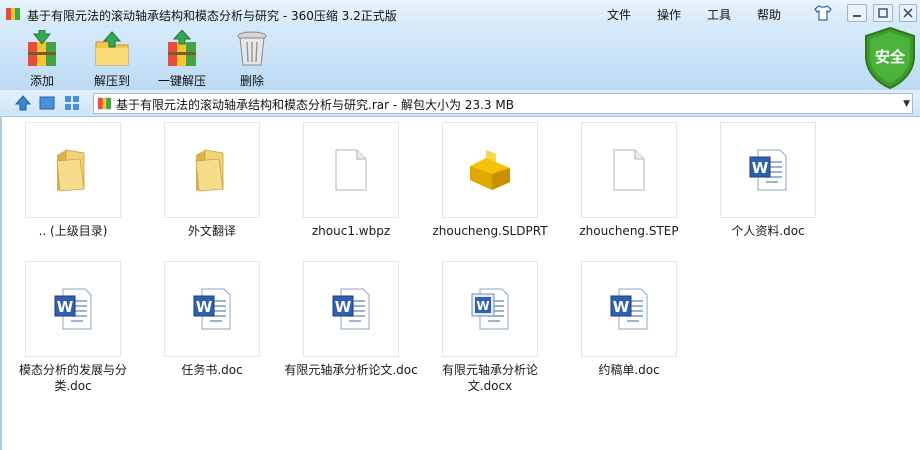 The height and width of the screenshot is (450, 920). What do you see at coordinates (629, 370) in the screenshot?
I see `file-name: 约稿单.doc` at bounding box center [629, 370].